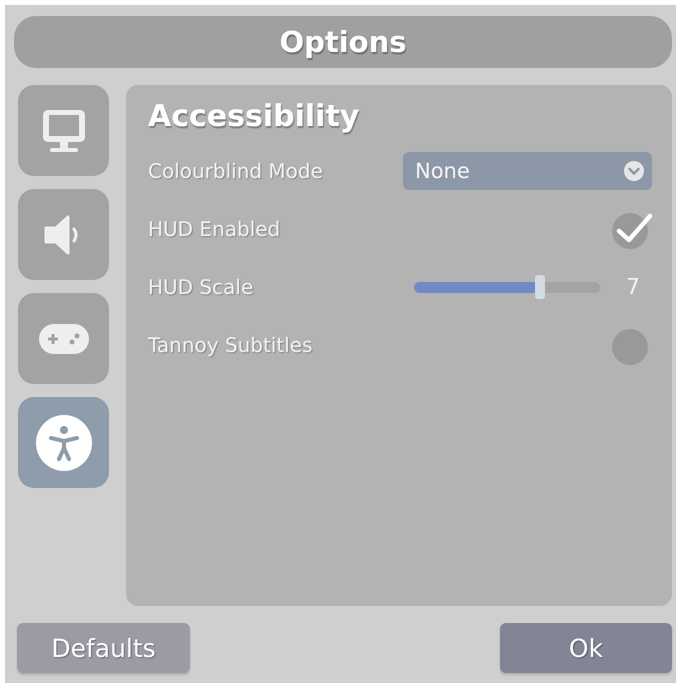 The width and height of the screenshot is (676, 683). I want to click on section-heading: Accessibility, so click(254, 116).